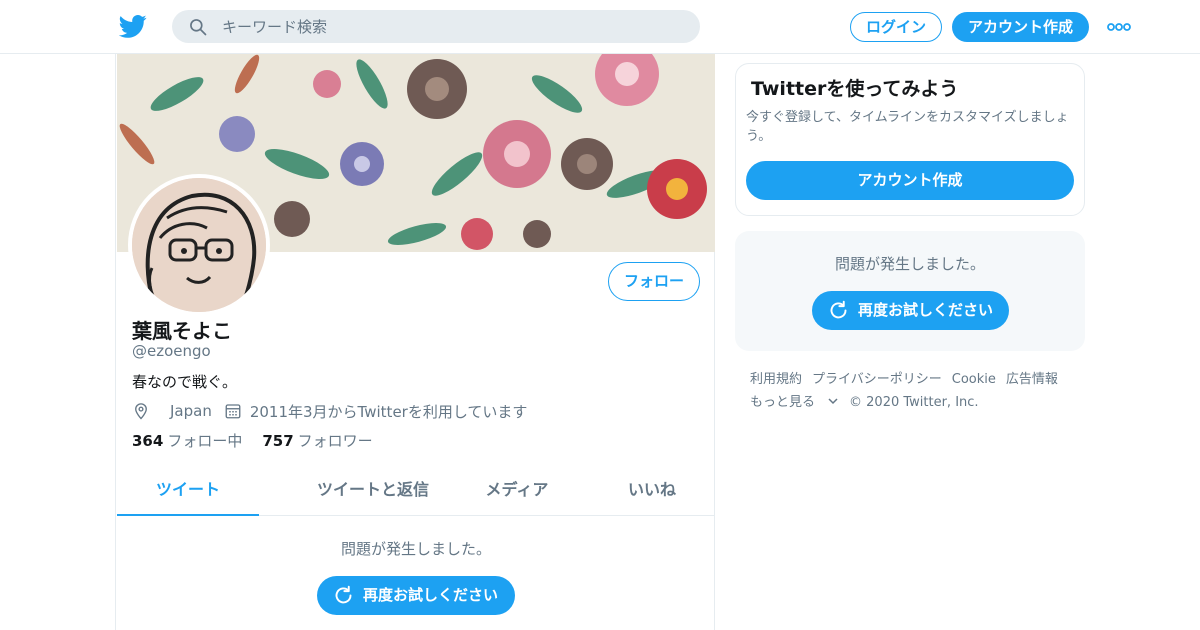  Describe the element at coordinates (335, 441) in the screenshot. I see `followers-label: フォロワー` at that location.